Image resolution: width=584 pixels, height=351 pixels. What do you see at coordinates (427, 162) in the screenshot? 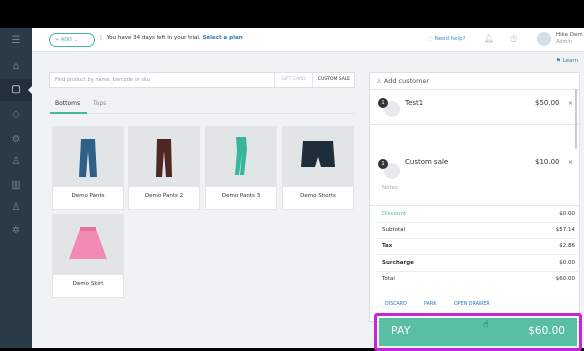
I see `item-name: Custom sale` at bounding box center [427, 162].